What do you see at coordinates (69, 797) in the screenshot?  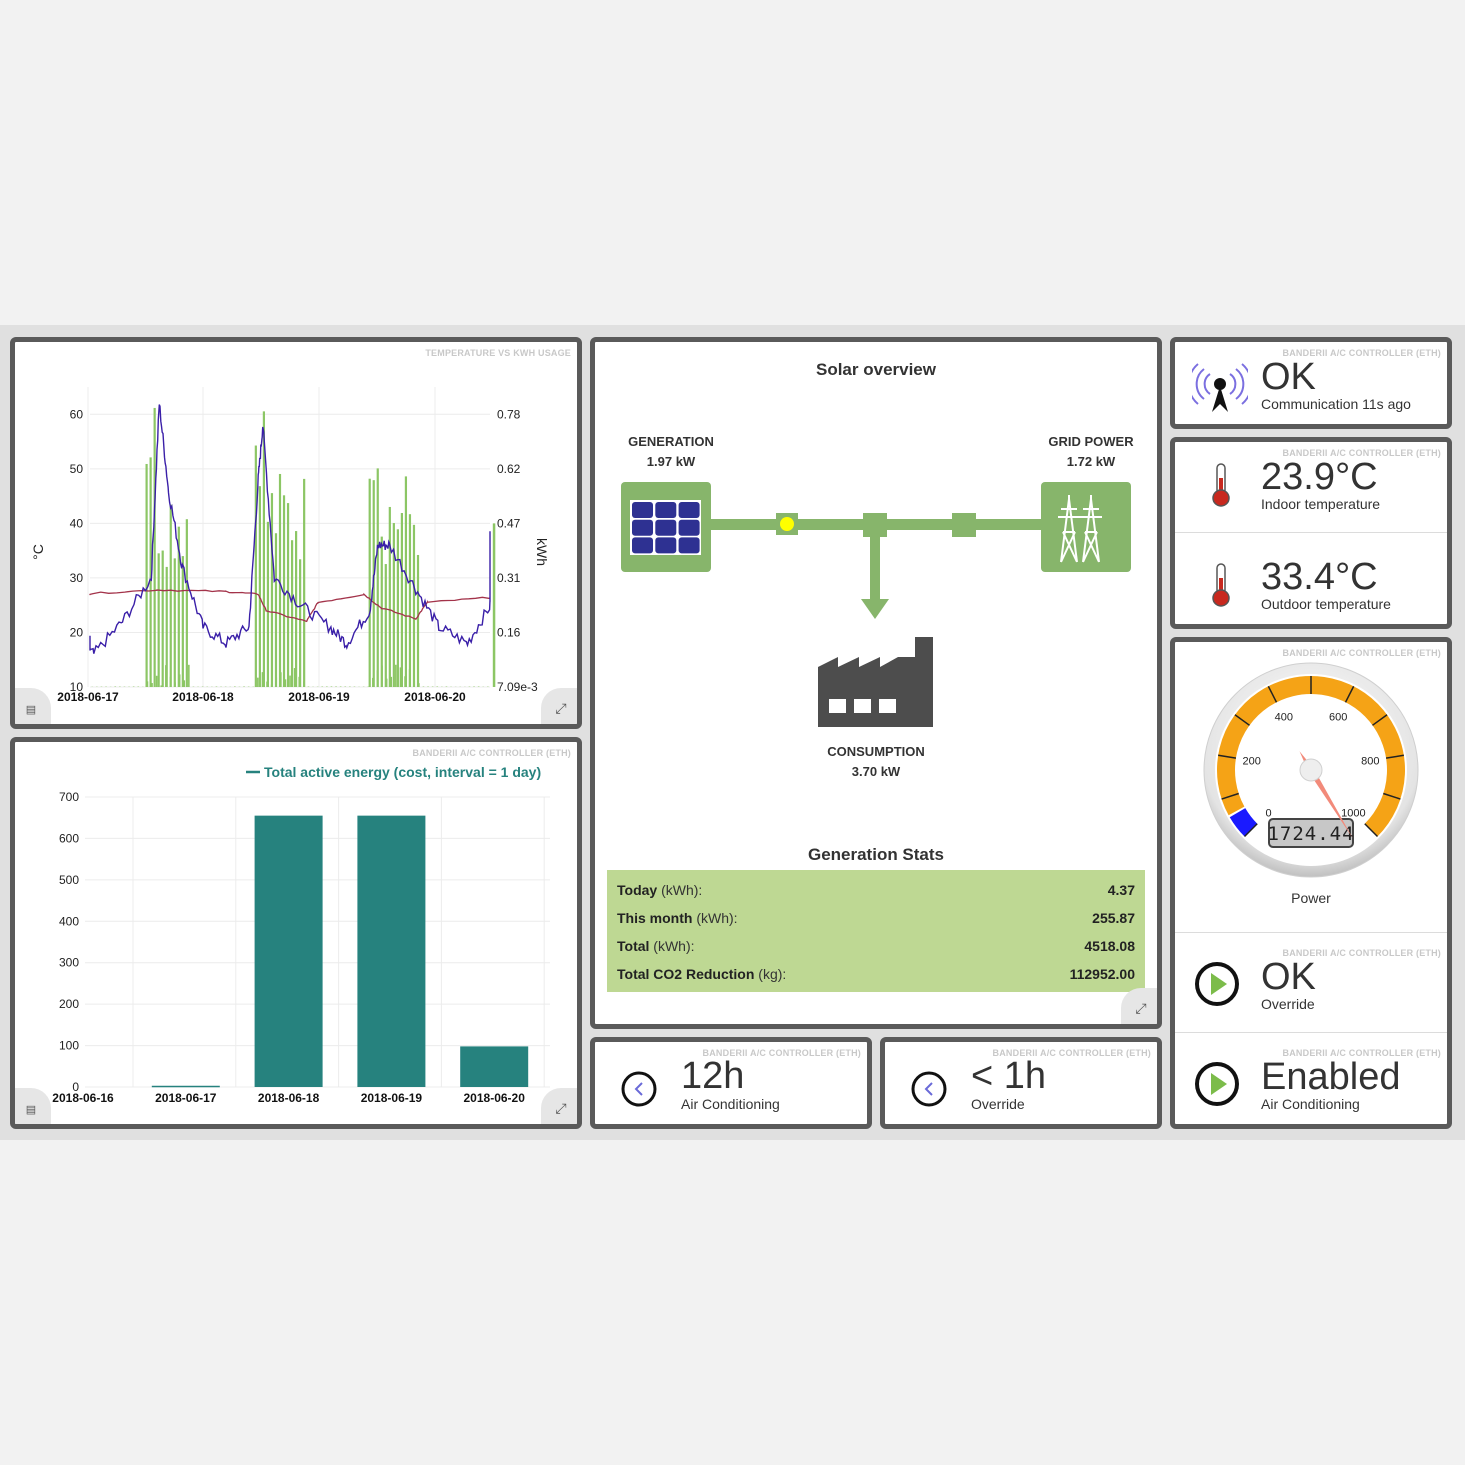 I see `y-tick-label: 700` at bounding box center [69, 797].